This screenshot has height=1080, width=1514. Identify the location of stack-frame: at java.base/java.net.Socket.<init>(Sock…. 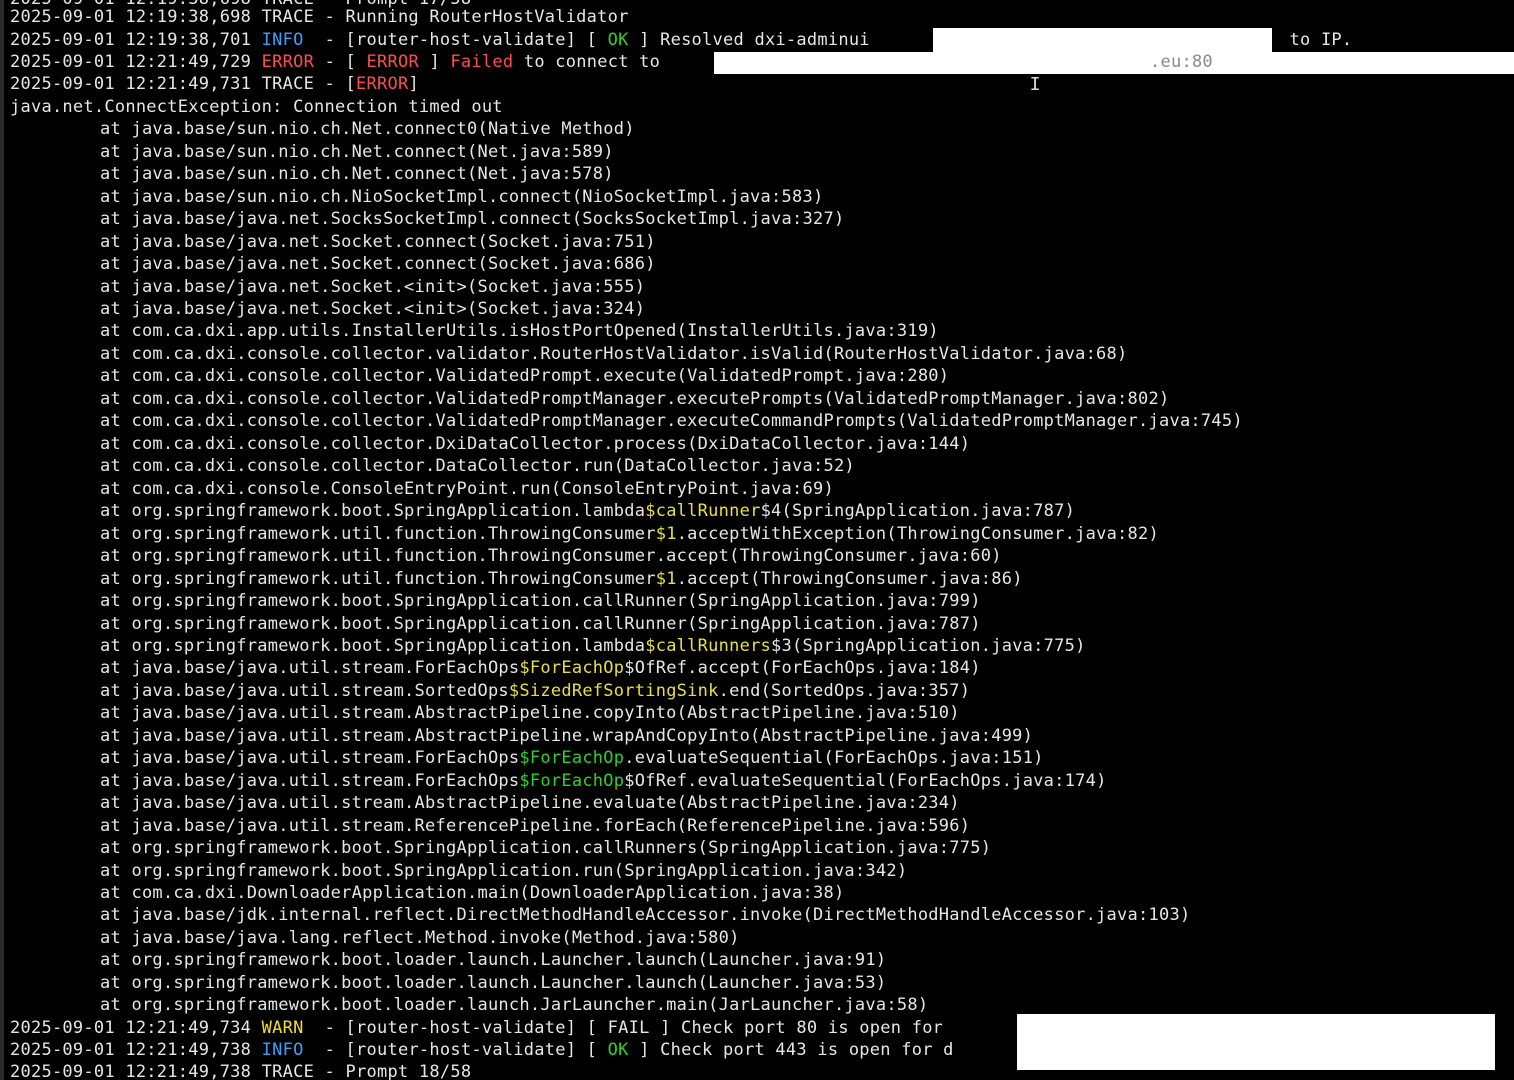
(372, 287).